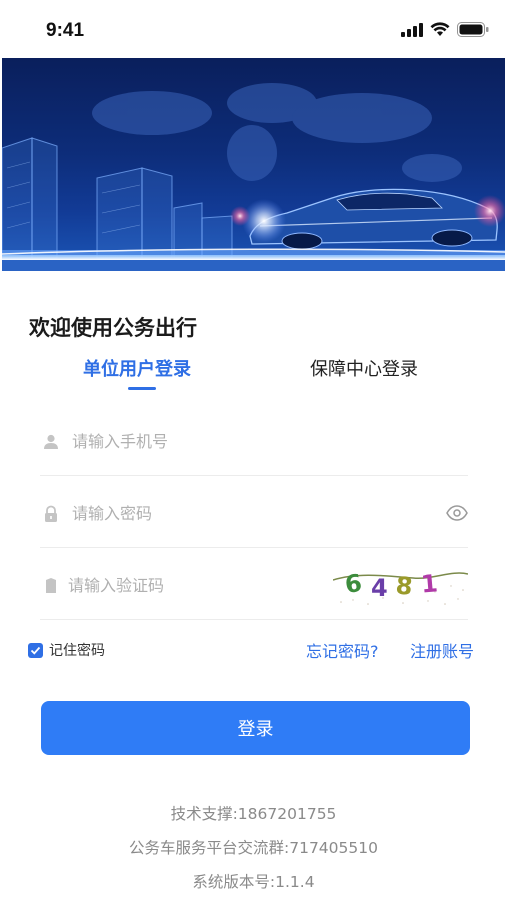 Image resolution: width=507 pixels, height=900 pixels. I want to click on remember-password-toggle: 记住密码, so click(66, 650).